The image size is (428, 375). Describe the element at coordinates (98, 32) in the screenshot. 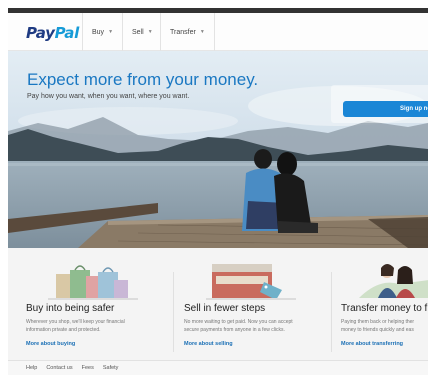

I see `nav-buy-label: Buy` at that location.